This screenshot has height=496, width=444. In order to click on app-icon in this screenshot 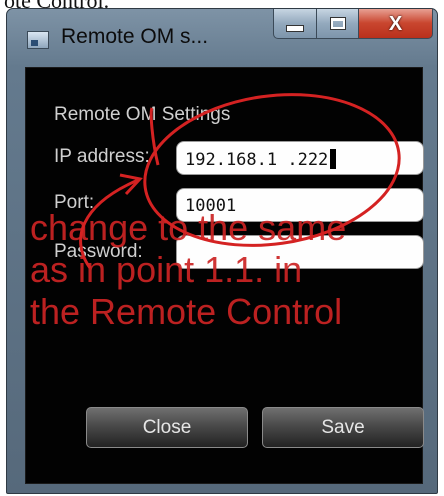, I will do `click(38, 40)`.